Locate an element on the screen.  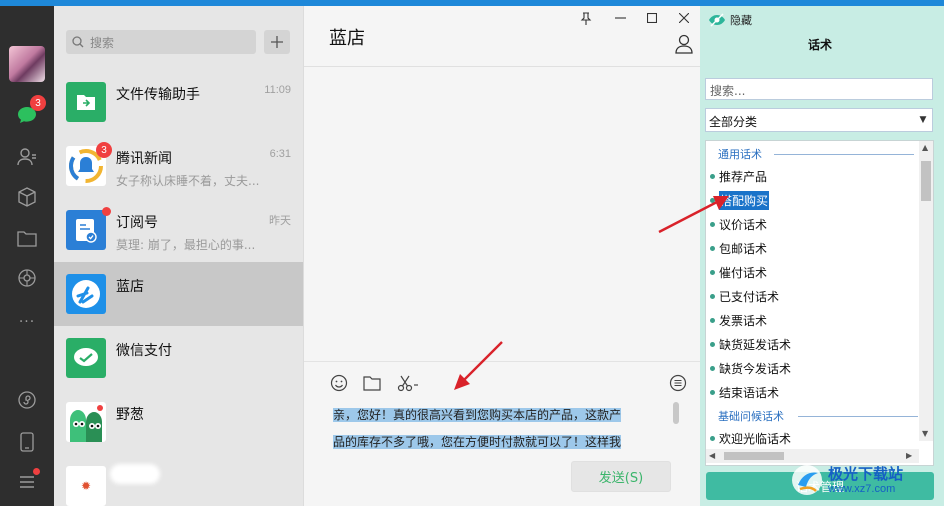
chat-item-time: 6:31 is located at coordinates (280, 154).